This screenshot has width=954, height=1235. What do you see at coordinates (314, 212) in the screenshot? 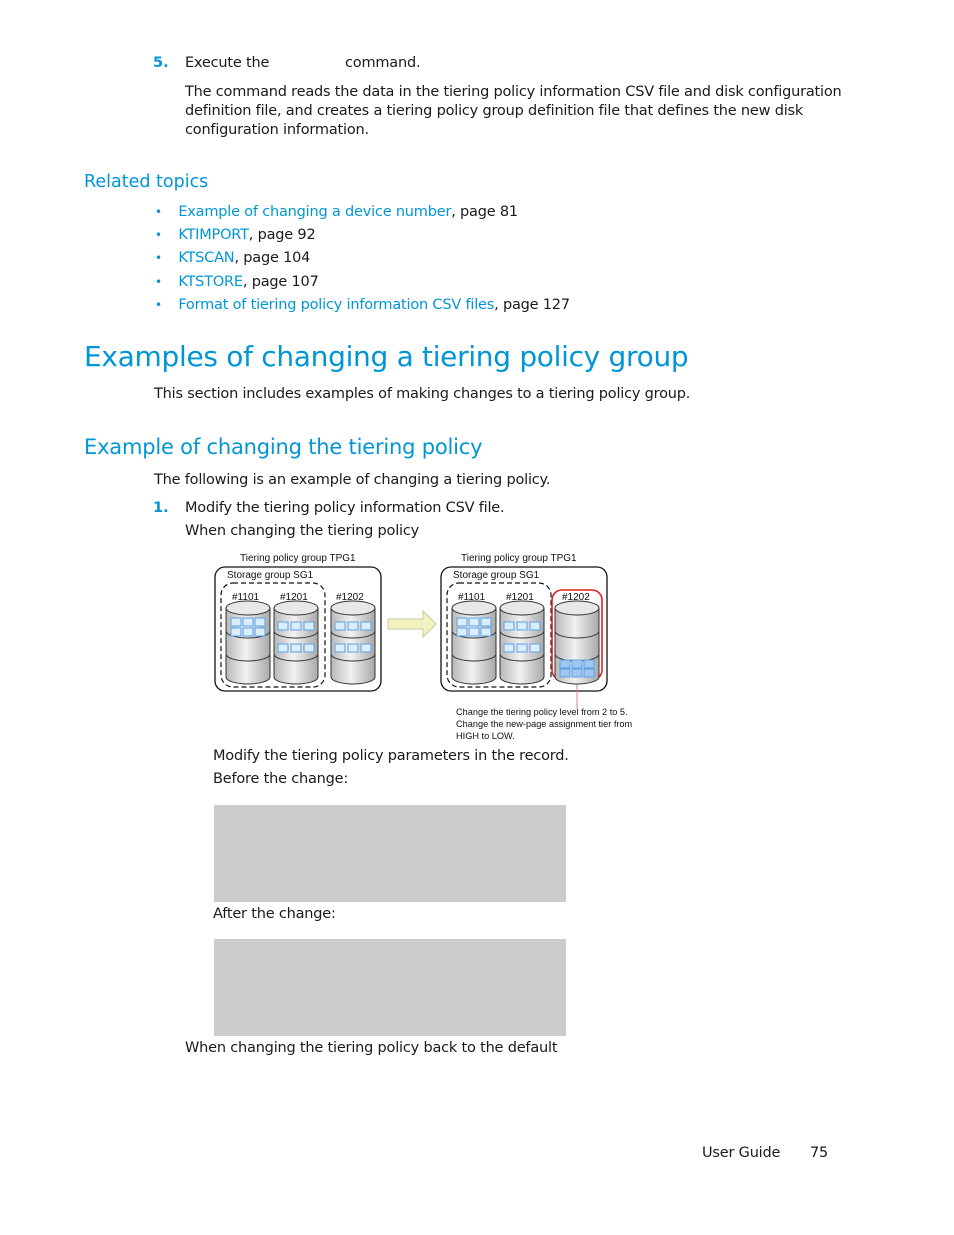
I see `related-topic-link: Example of changing a device number` at bounding box center [314, 212].